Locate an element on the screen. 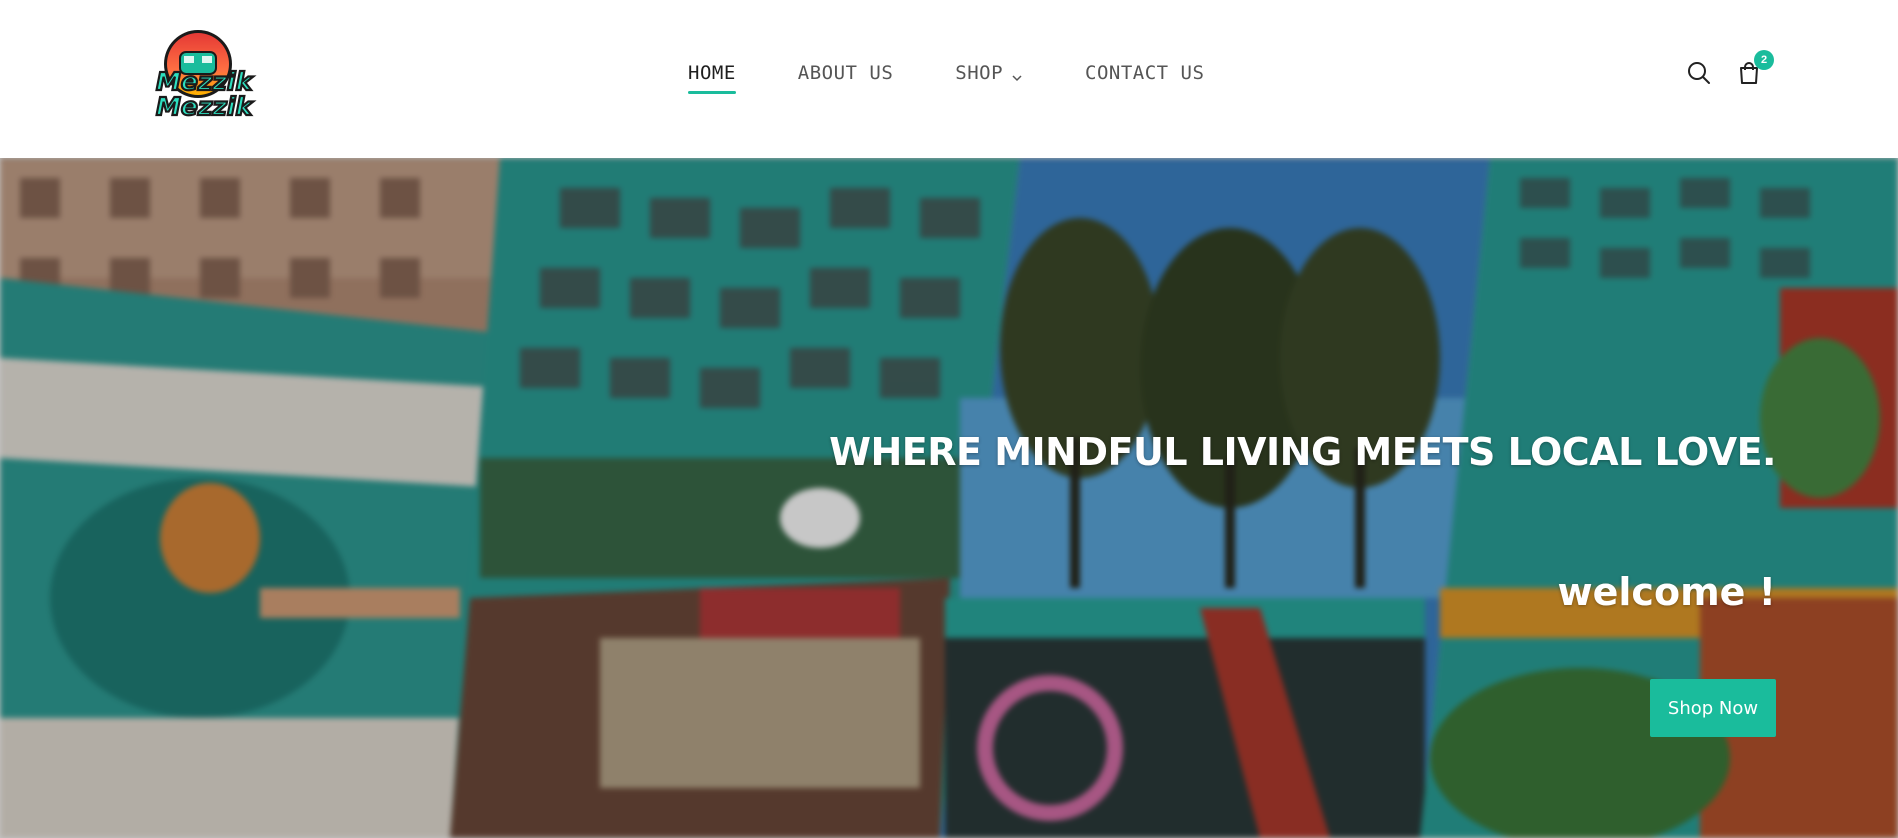  nav-contact-us-label: CONTACT US is located at coordinates (1145, 73).